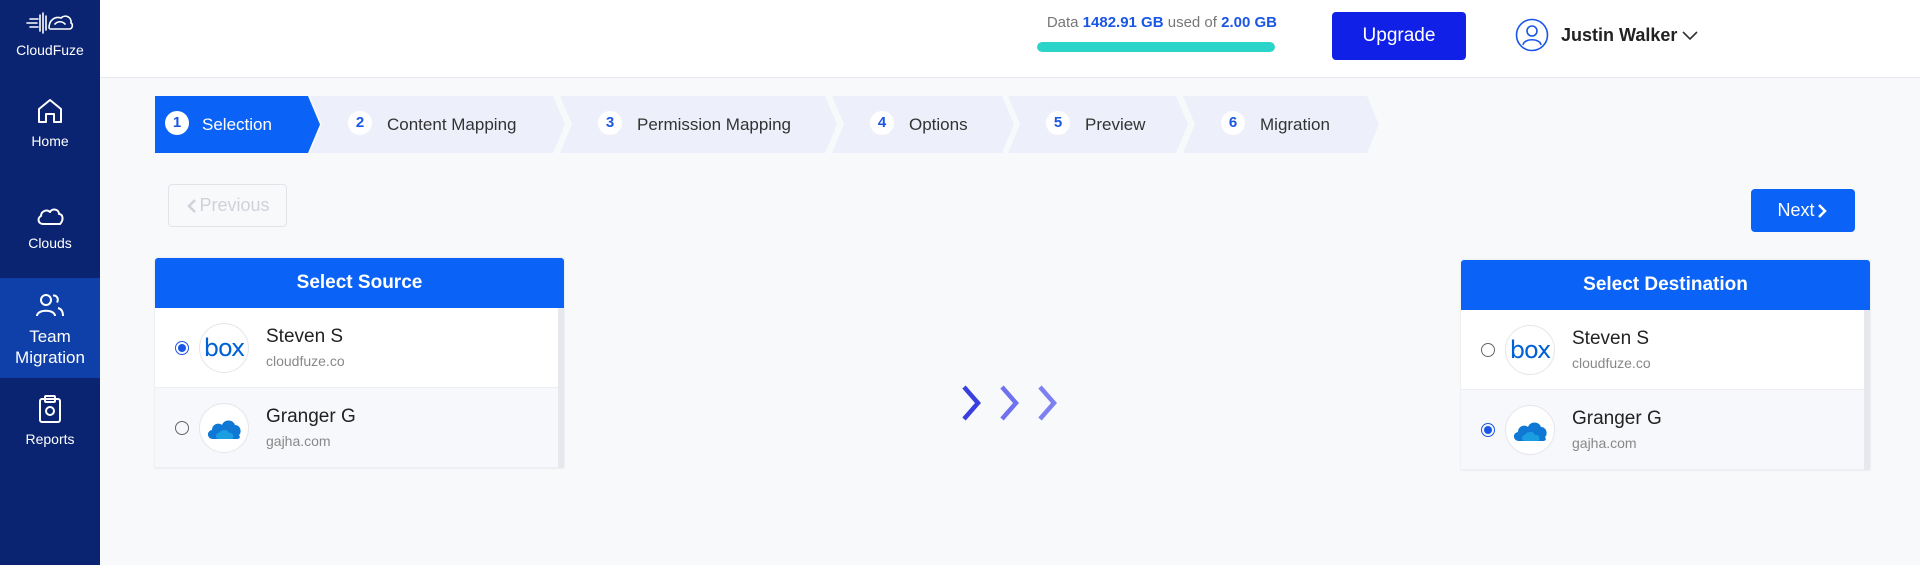 The width and height of the screenshot is (1920, 565). What do you see at coordinates (1009, 403) in the screenshot?
I see `migration-direction-icon` at bounding box center [1009, 403].